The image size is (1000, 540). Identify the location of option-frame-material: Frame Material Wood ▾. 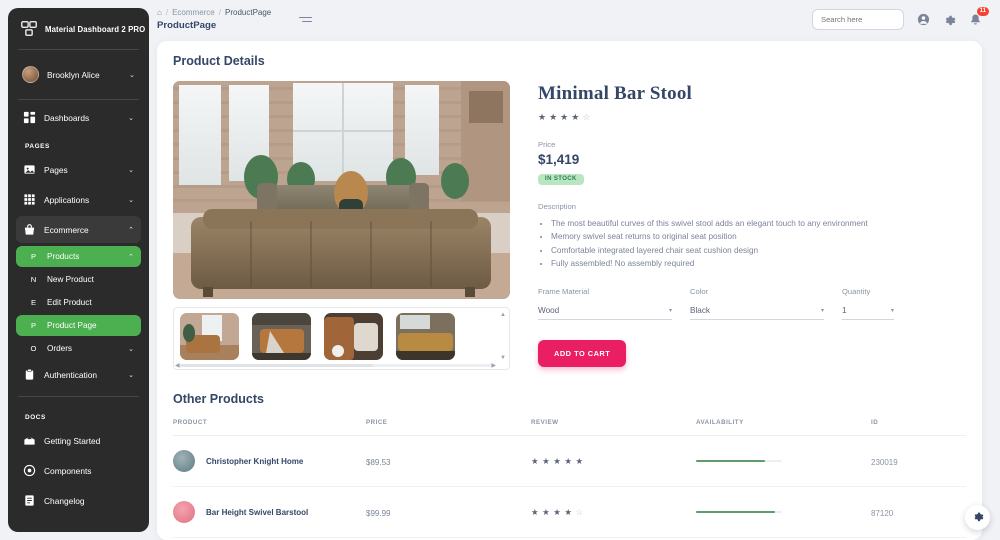
(605, 304).